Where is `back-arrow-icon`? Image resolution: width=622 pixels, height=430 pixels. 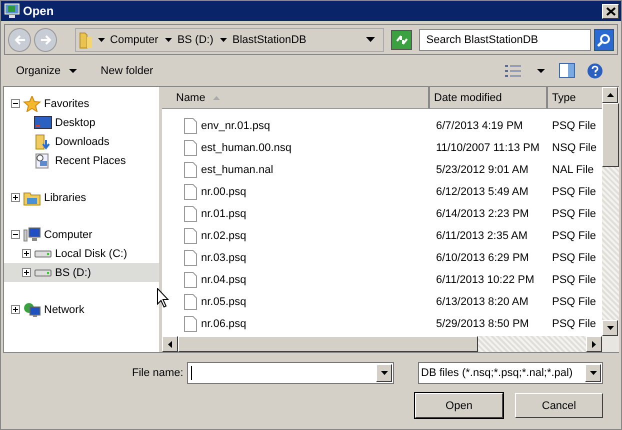 back-arrow-icon is located at coordinates (19, 40).